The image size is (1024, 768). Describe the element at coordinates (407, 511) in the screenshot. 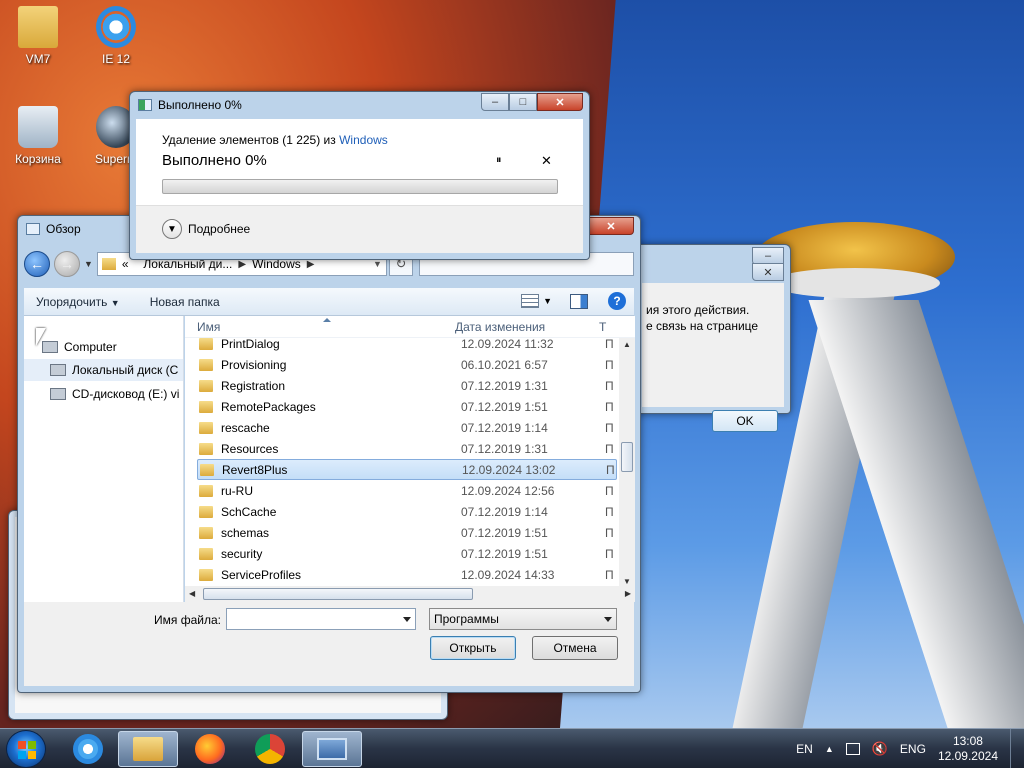

I see `table-row: SchCache 07.12.2019 1:14 П` at that location.